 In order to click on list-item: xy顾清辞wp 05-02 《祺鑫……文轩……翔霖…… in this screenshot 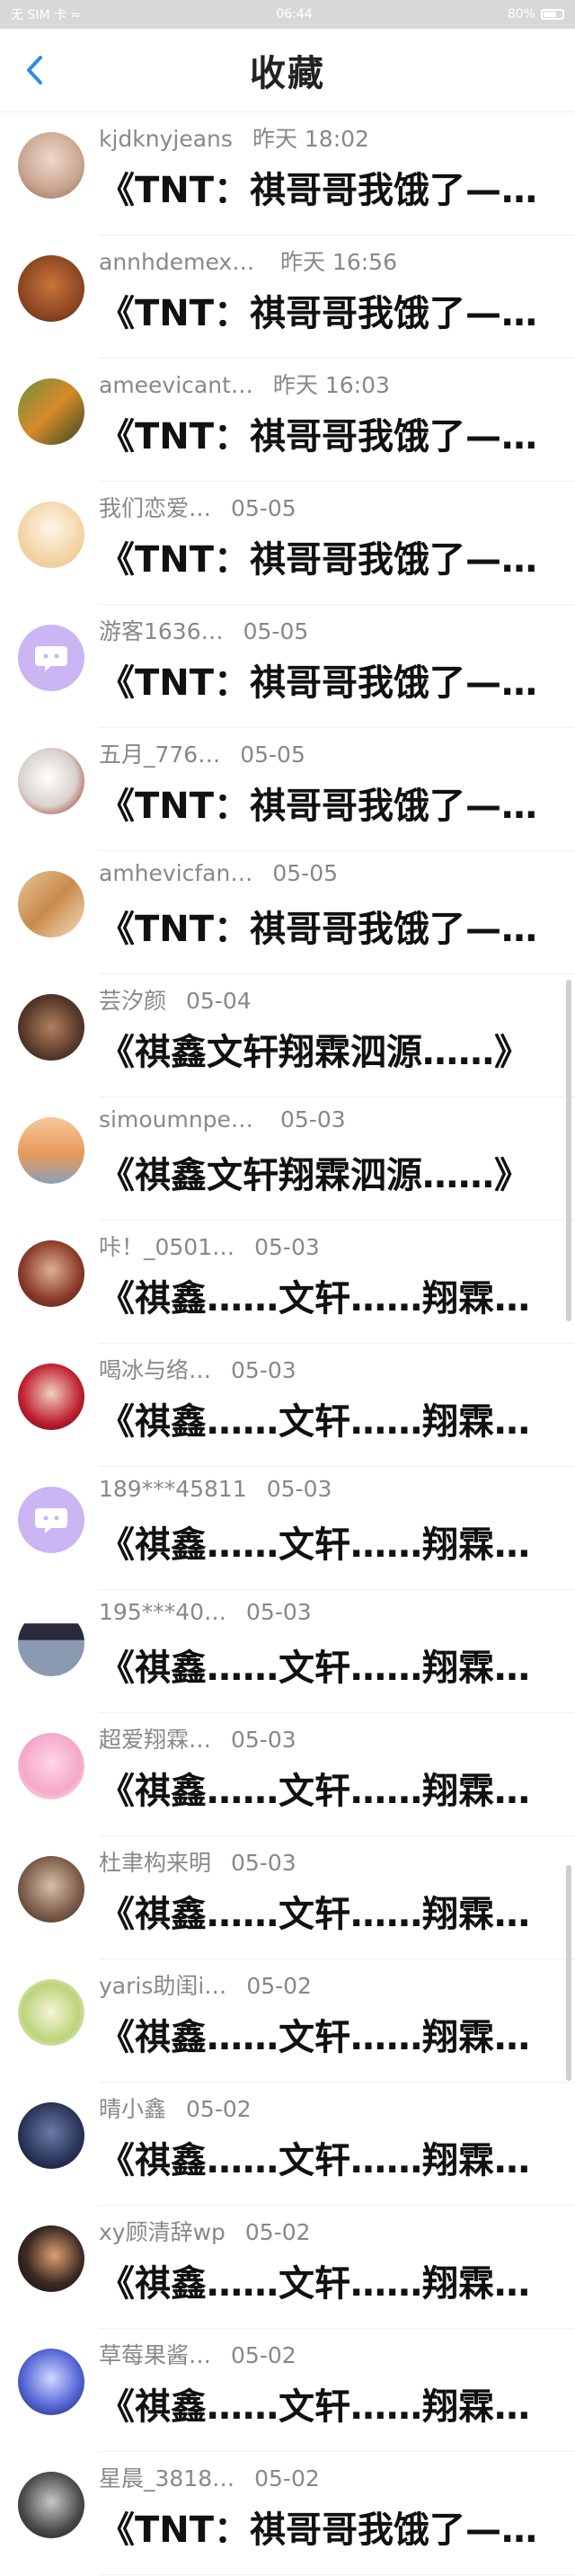, I will do `click(287, 2267)`.